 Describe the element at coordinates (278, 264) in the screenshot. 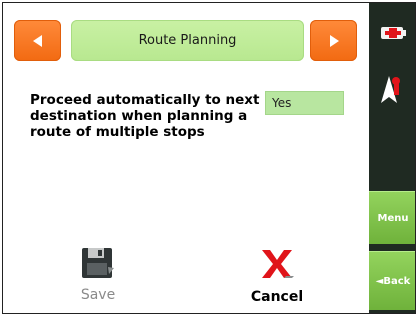

I see `red-x-icon` at that location.